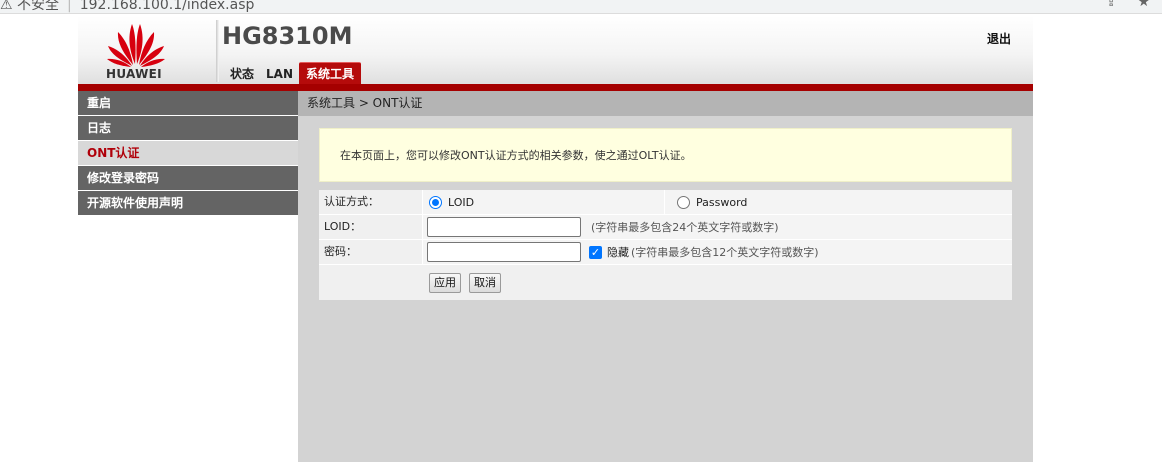 This screenshot has height=462, width=1162. I want to click on sidebar-item-change-password: 修改登录密码, so click(188, 178).